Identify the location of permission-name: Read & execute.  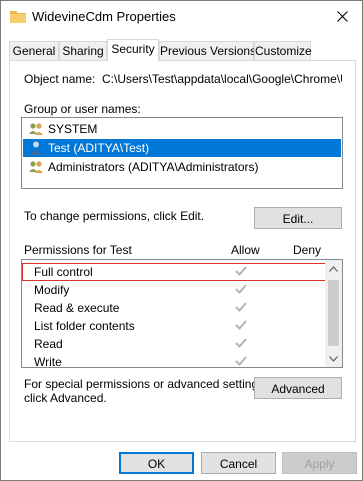
(77, 308).